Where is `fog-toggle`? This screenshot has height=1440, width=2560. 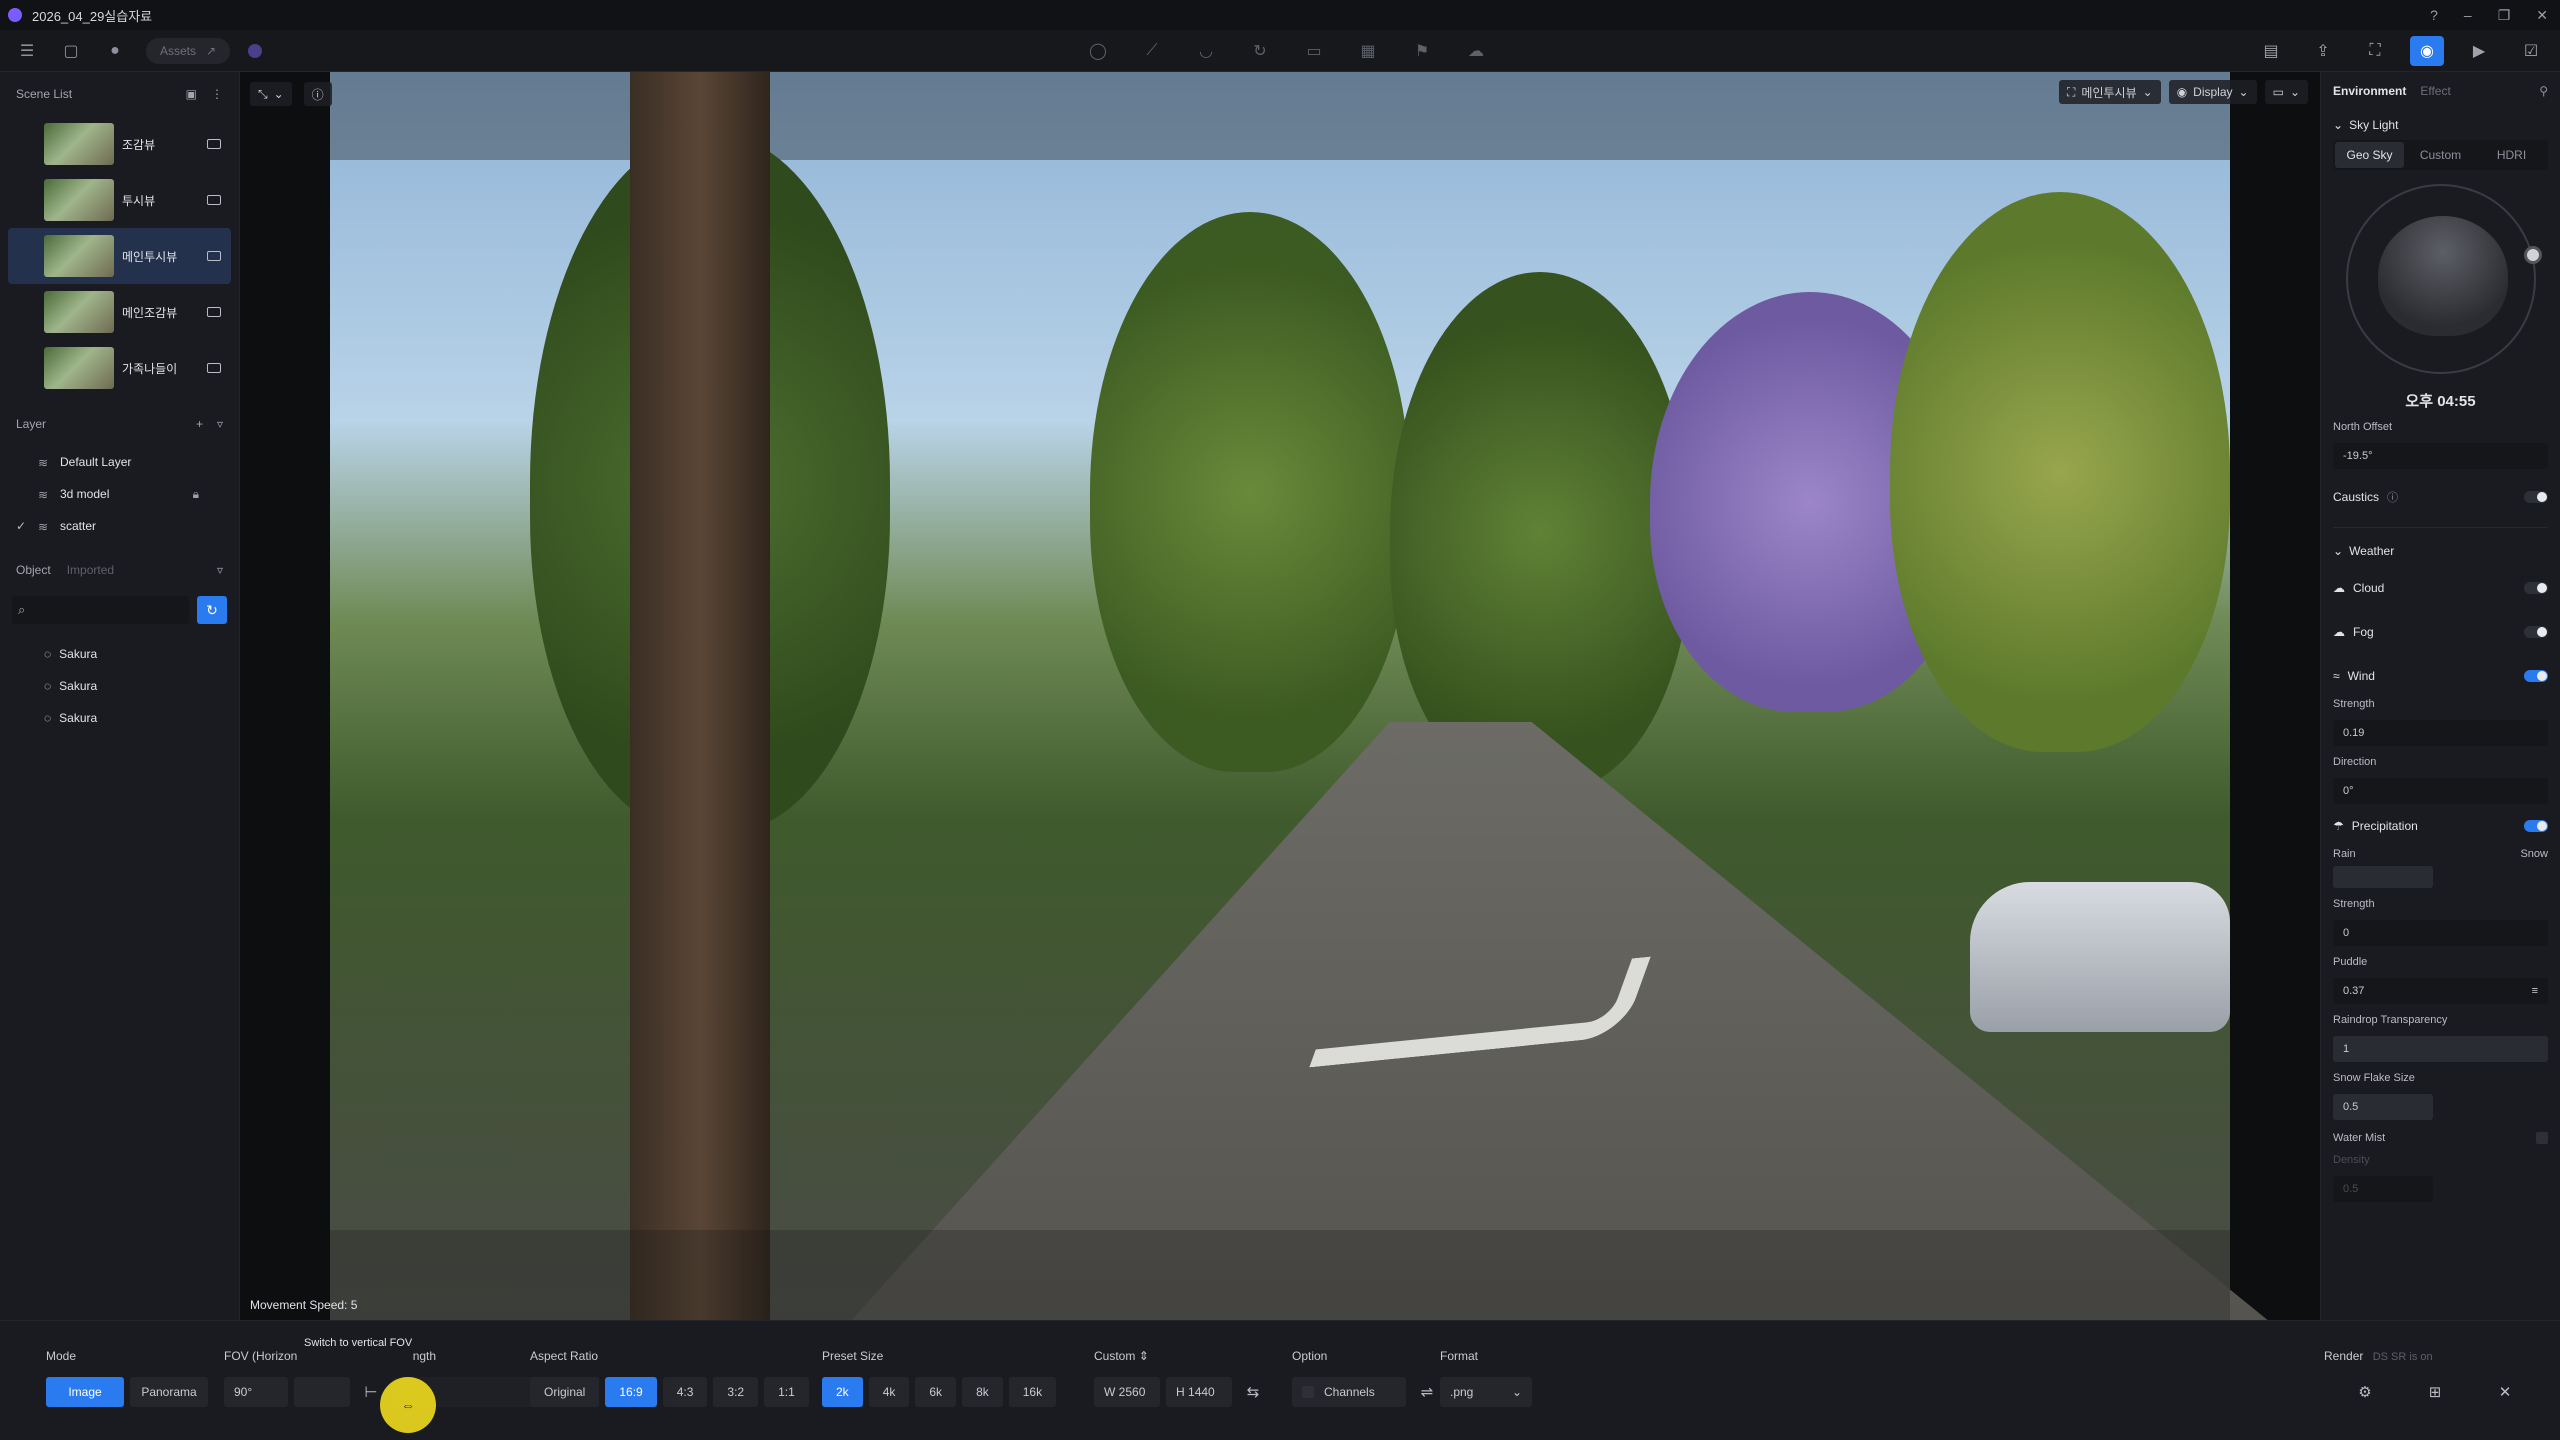 fog-toggle is located at coordinates (2536, 632).